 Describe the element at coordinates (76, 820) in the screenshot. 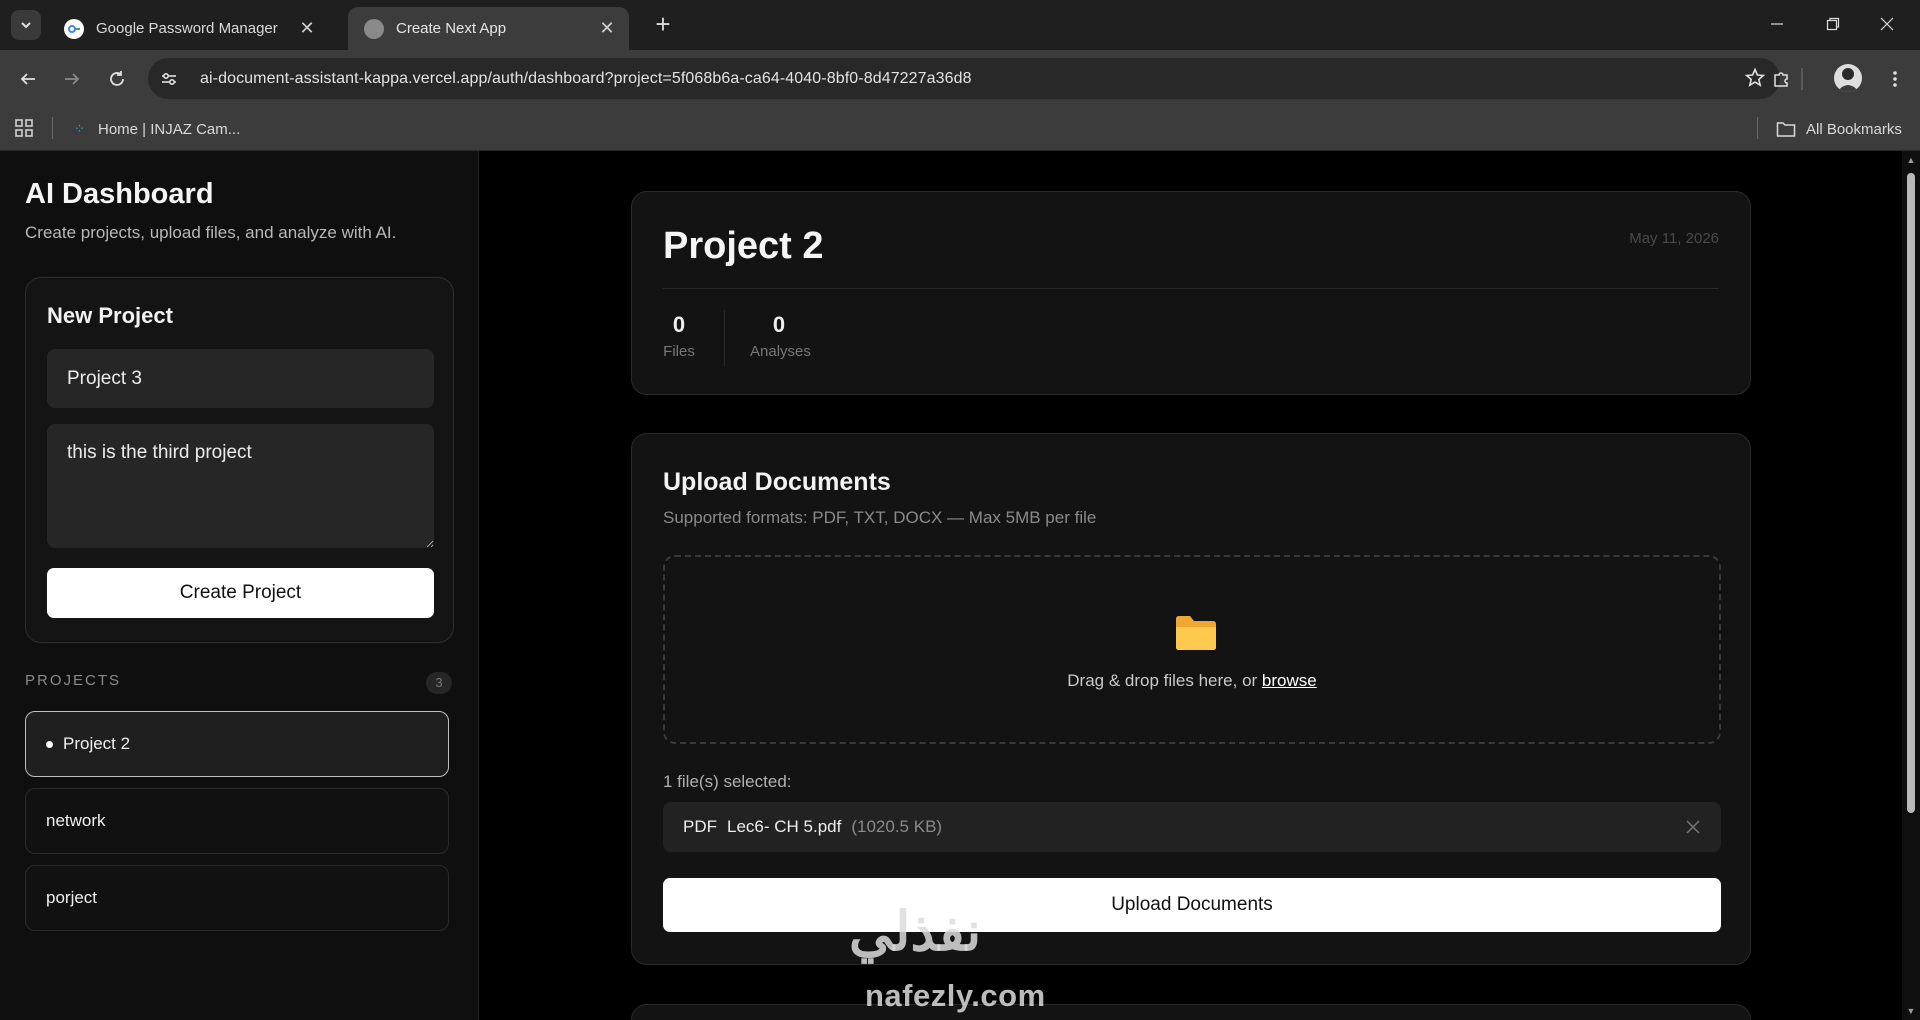

I see `project-item-label: network` at that location.